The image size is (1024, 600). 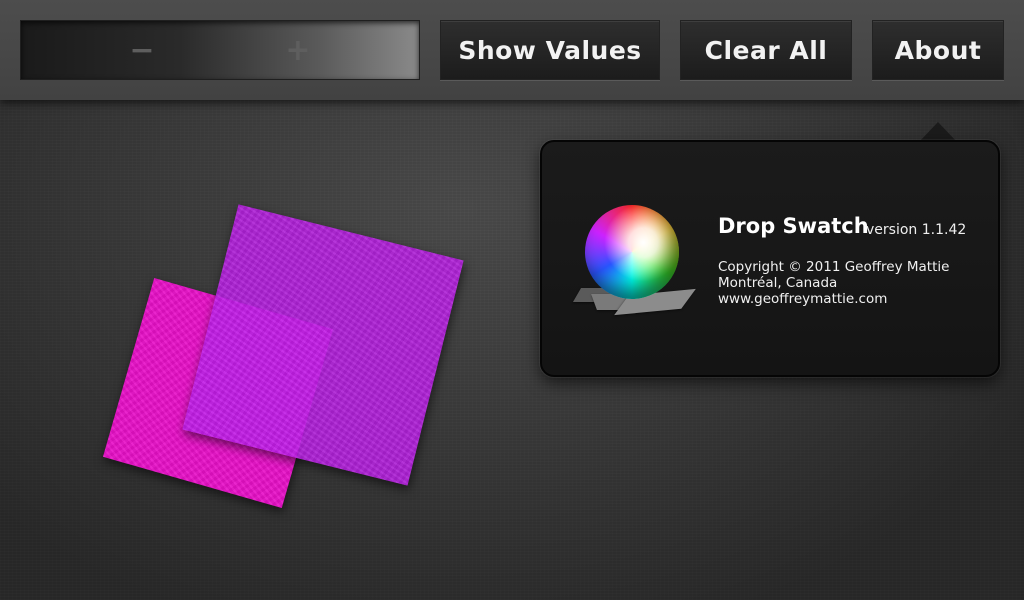 I want to click on about-button: About, so click(x=938, y=50).